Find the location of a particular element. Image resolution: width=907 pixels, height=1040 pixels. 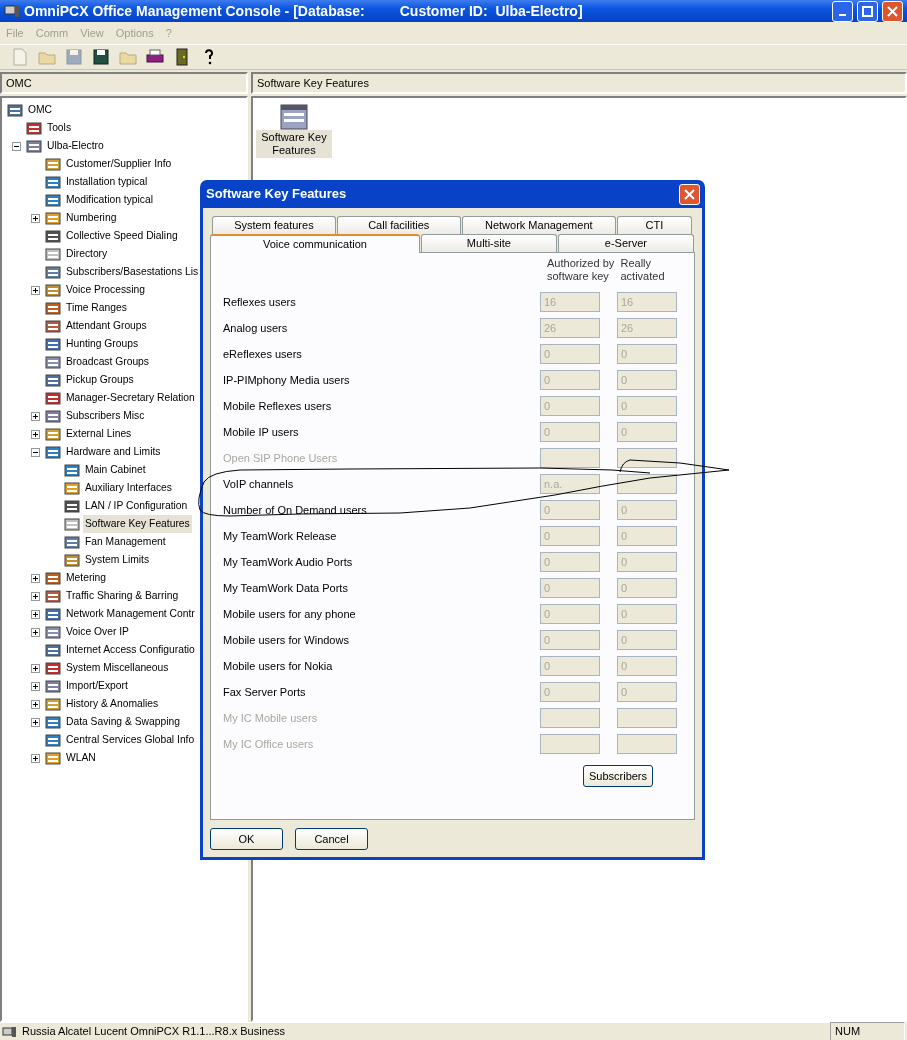

tree-item: Main Cabinet is located at coordinates (115, 470).